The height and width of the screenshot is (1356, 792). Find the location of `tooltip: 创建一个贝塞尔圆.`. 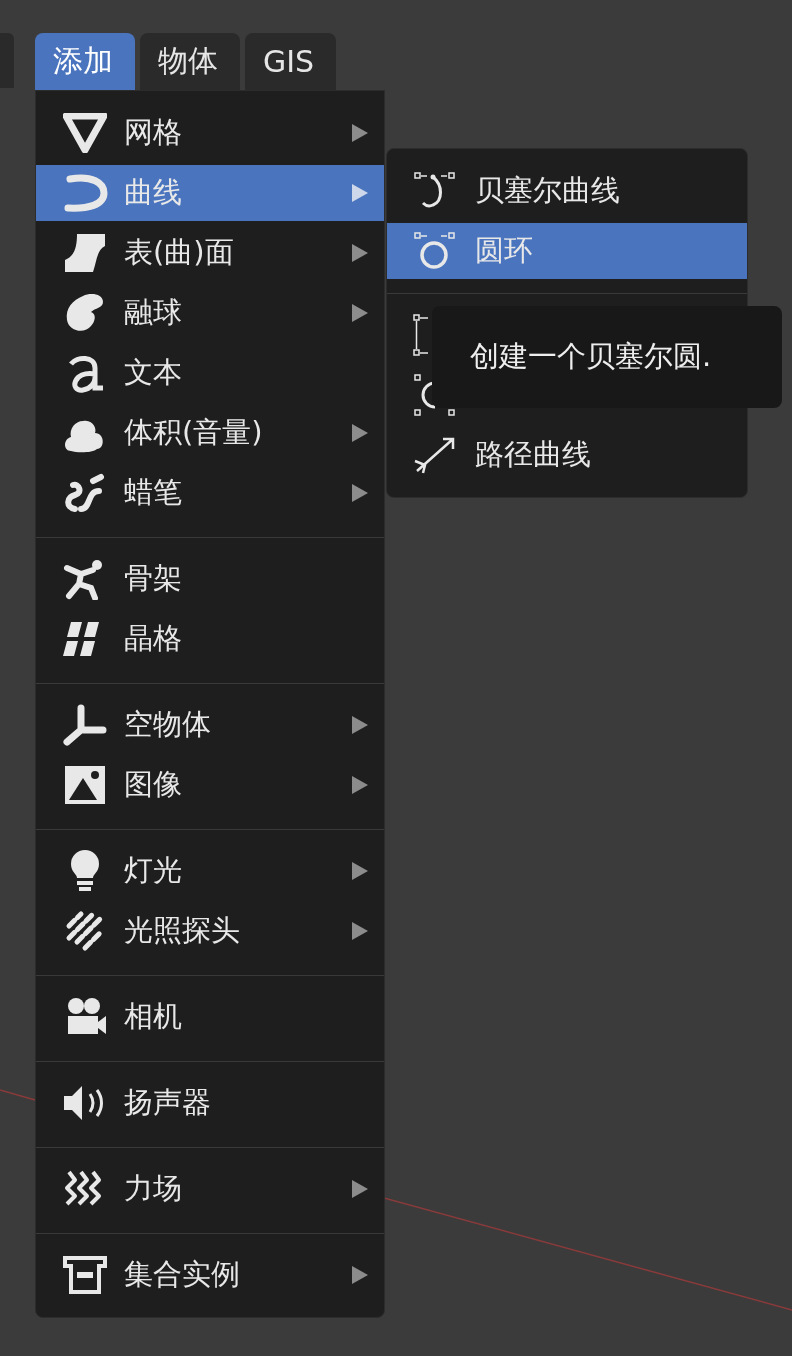

tooltip: 创建一个贝塞尔圆. is located at coordinates (607, 357).